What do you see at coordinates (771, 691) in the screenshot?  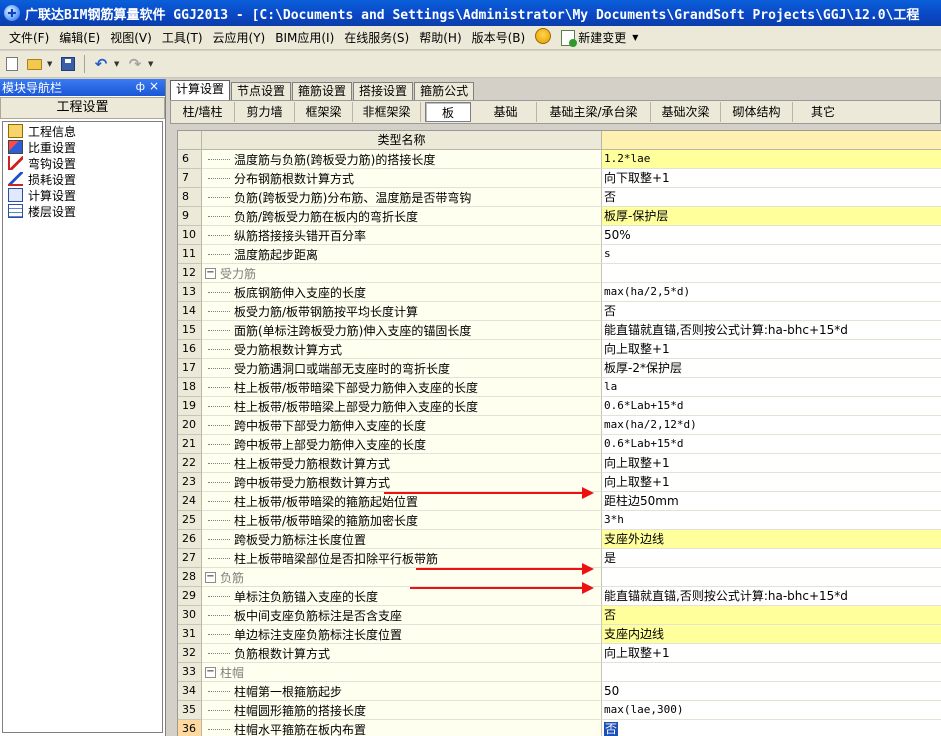 I see `value-cell: 50` at bounding box center [771, 691].